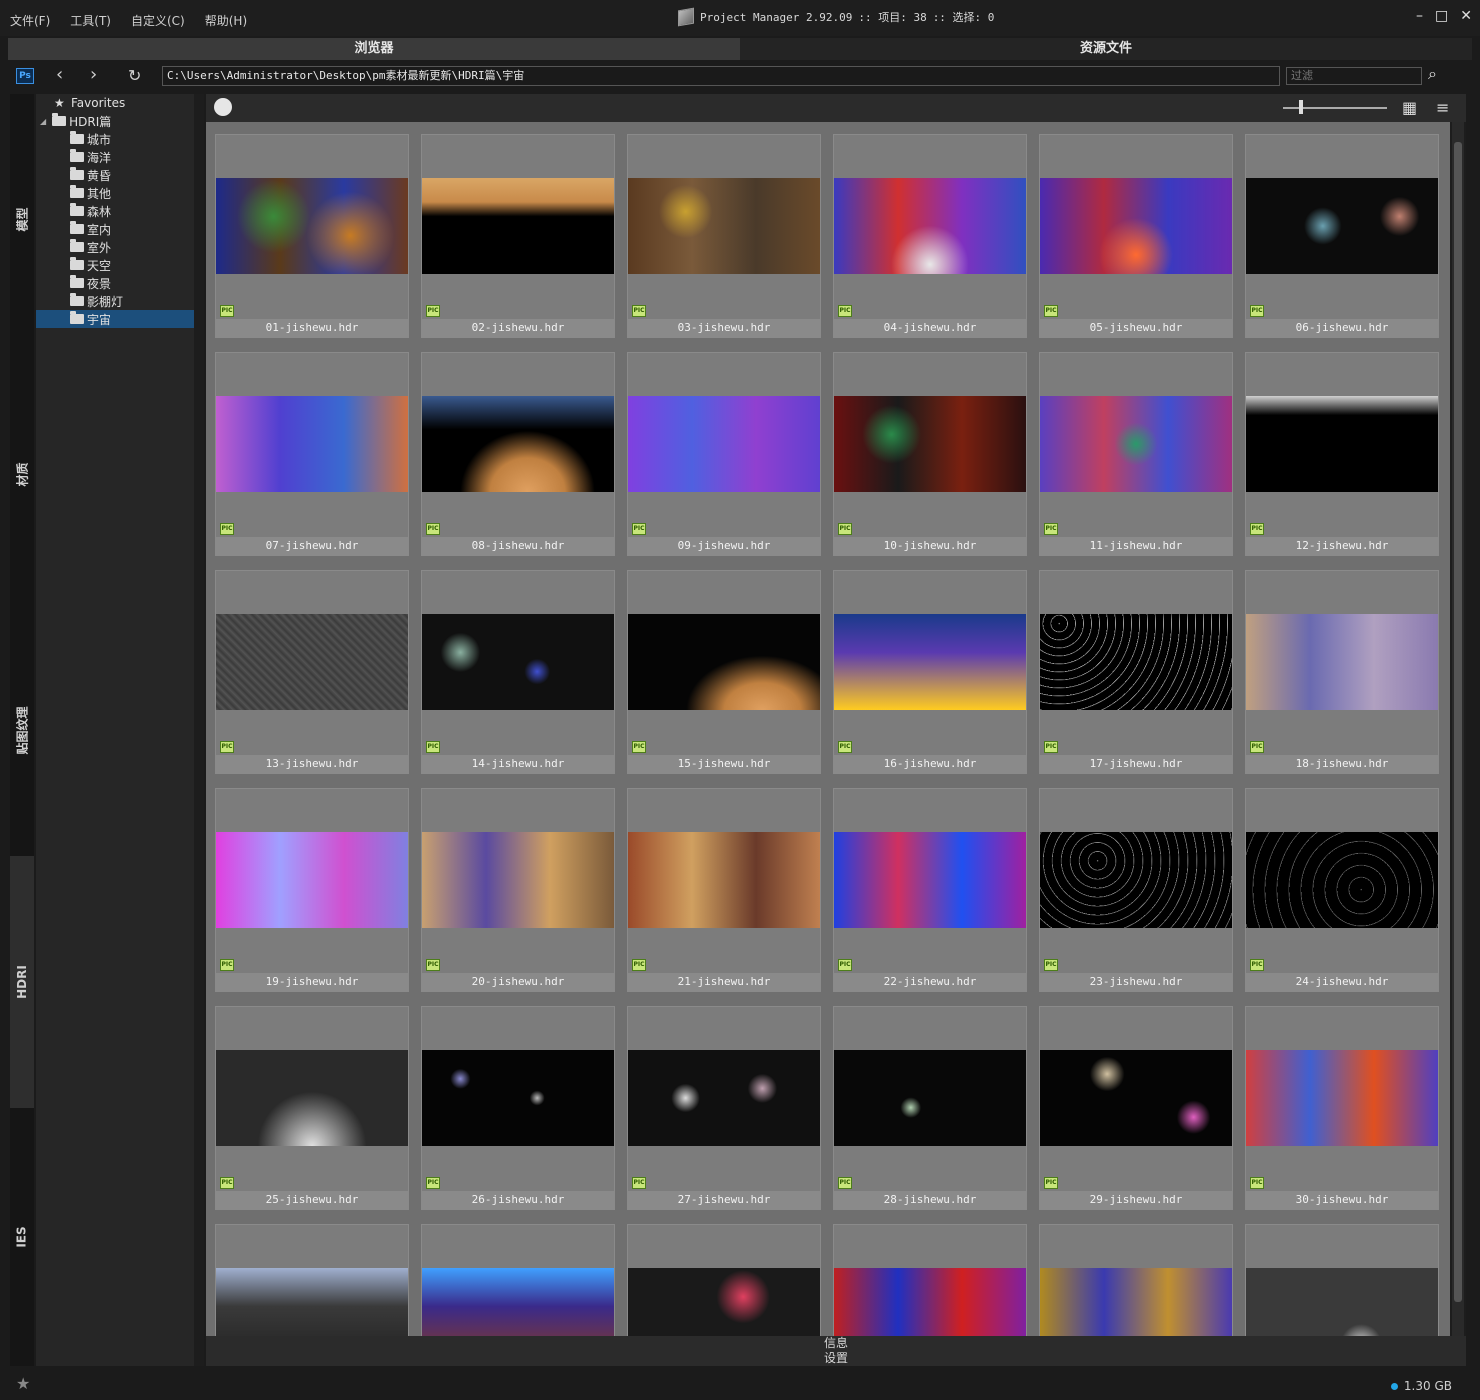  Describe the element at coordinates (134, 75) in the screenshot. I see `refresh-icon: ↻` at that location.